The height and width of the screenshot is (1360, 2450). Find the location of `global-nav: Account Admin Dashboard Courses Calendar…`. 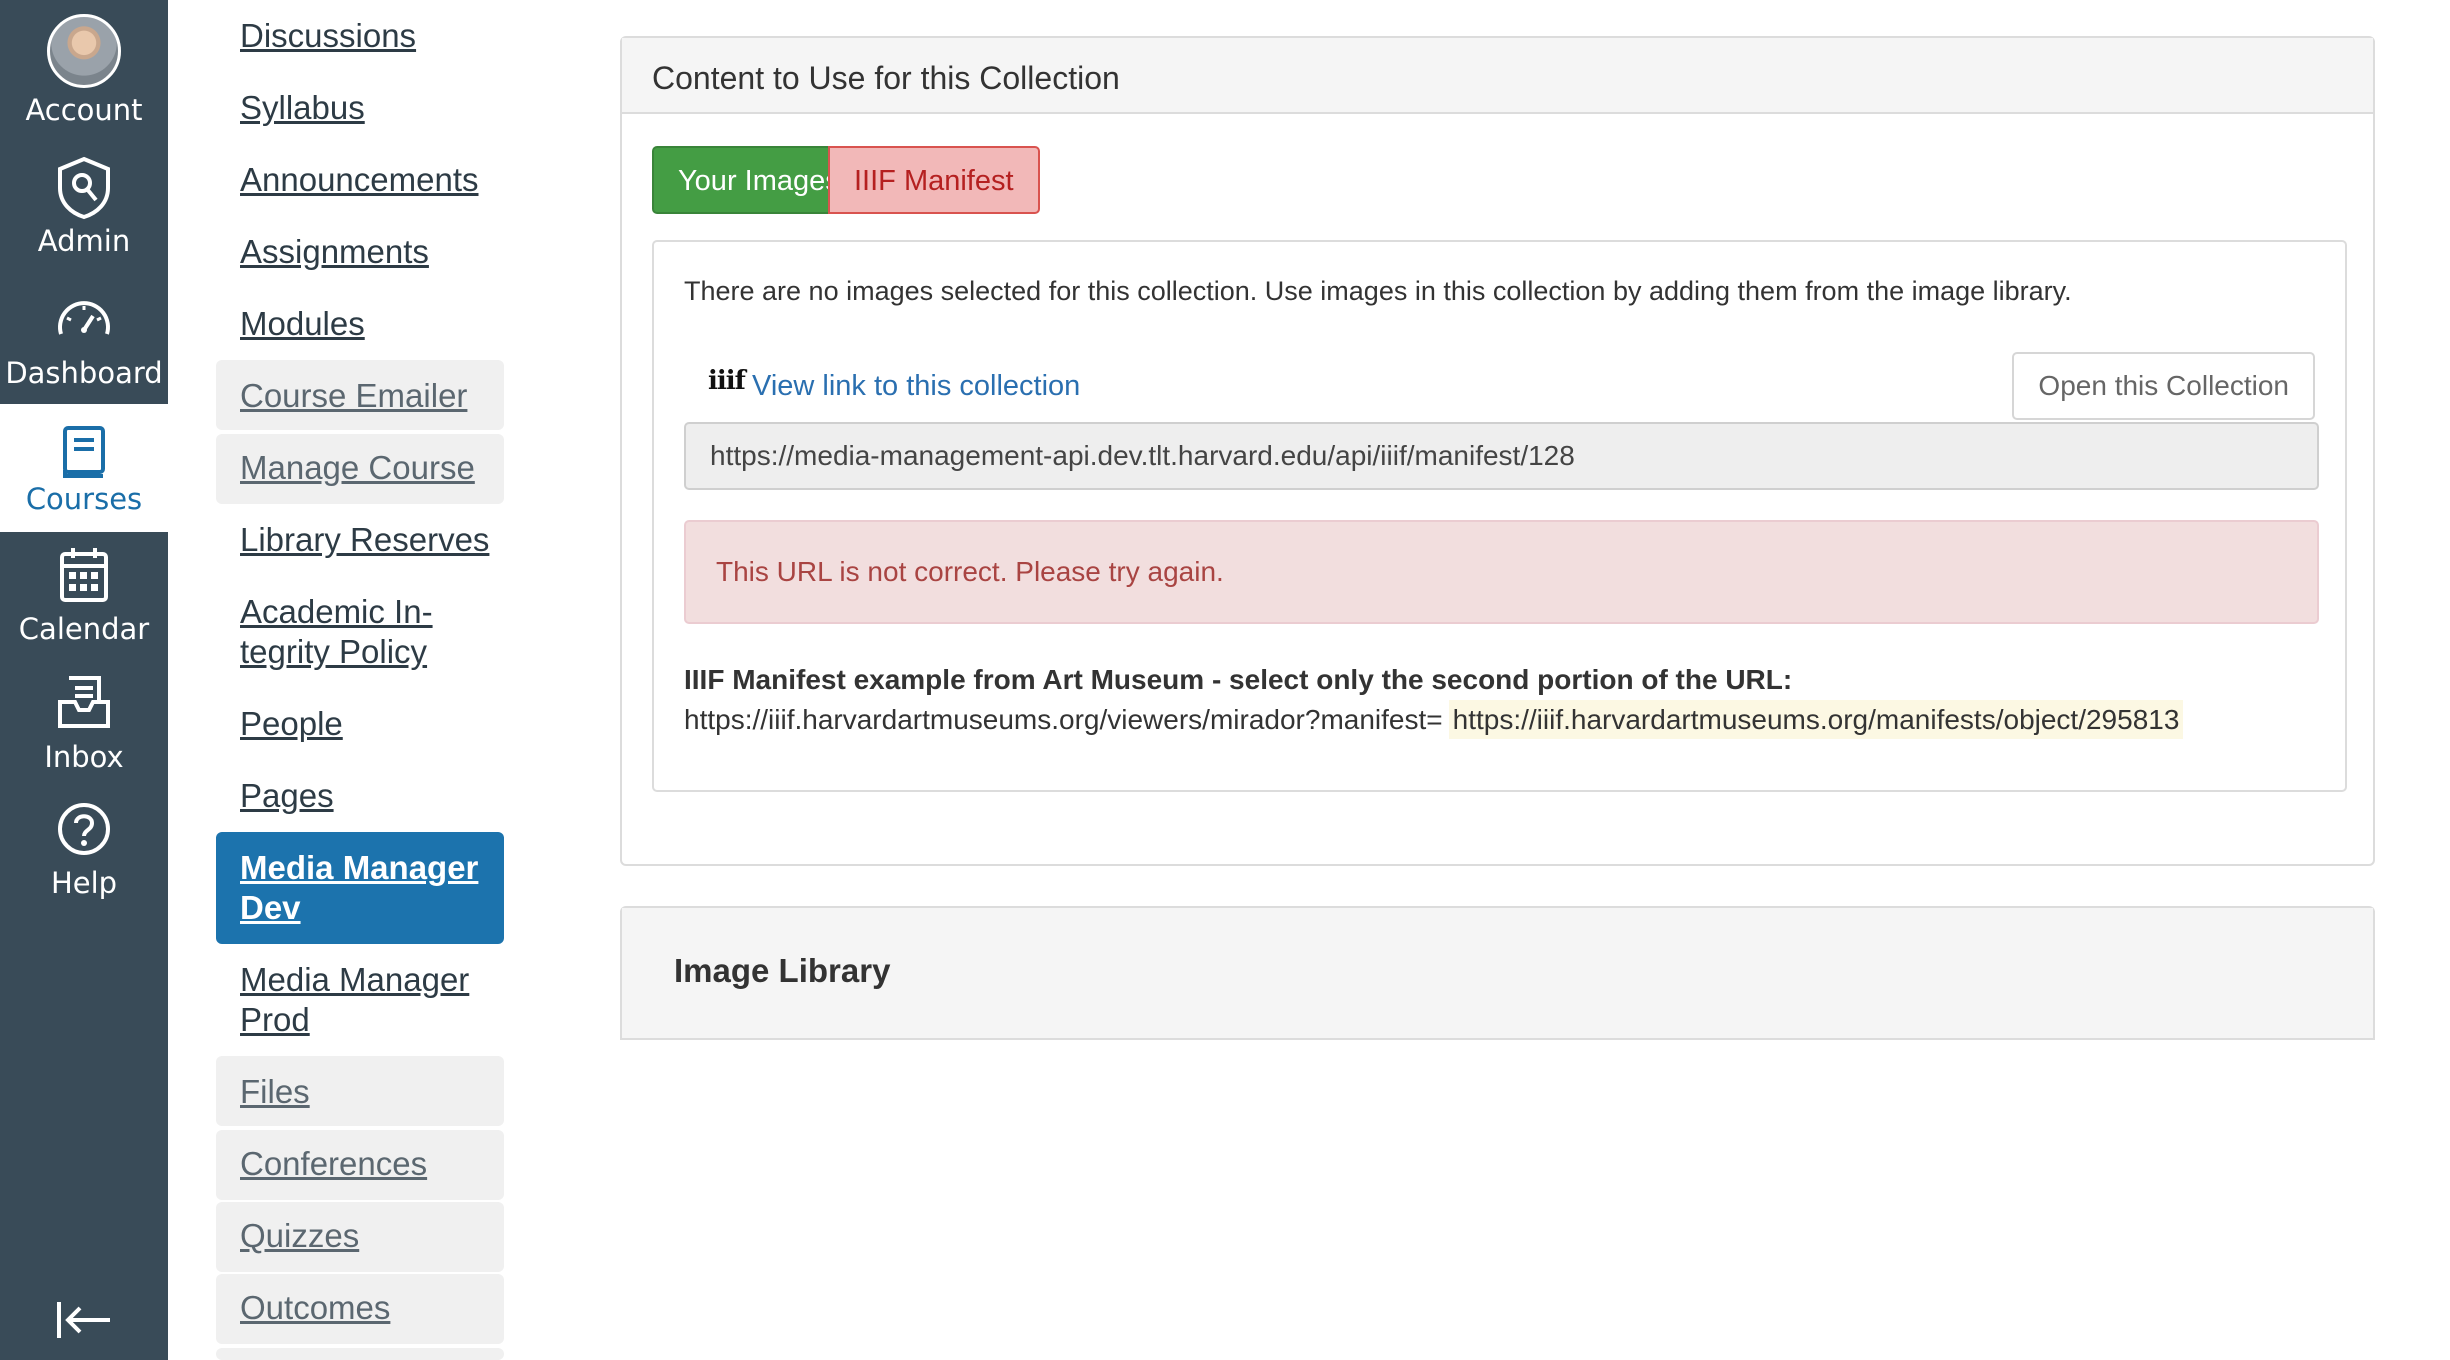

global-nav: Account Admin Dashboard Courses Calendar… is located at coordinates (84, 680).